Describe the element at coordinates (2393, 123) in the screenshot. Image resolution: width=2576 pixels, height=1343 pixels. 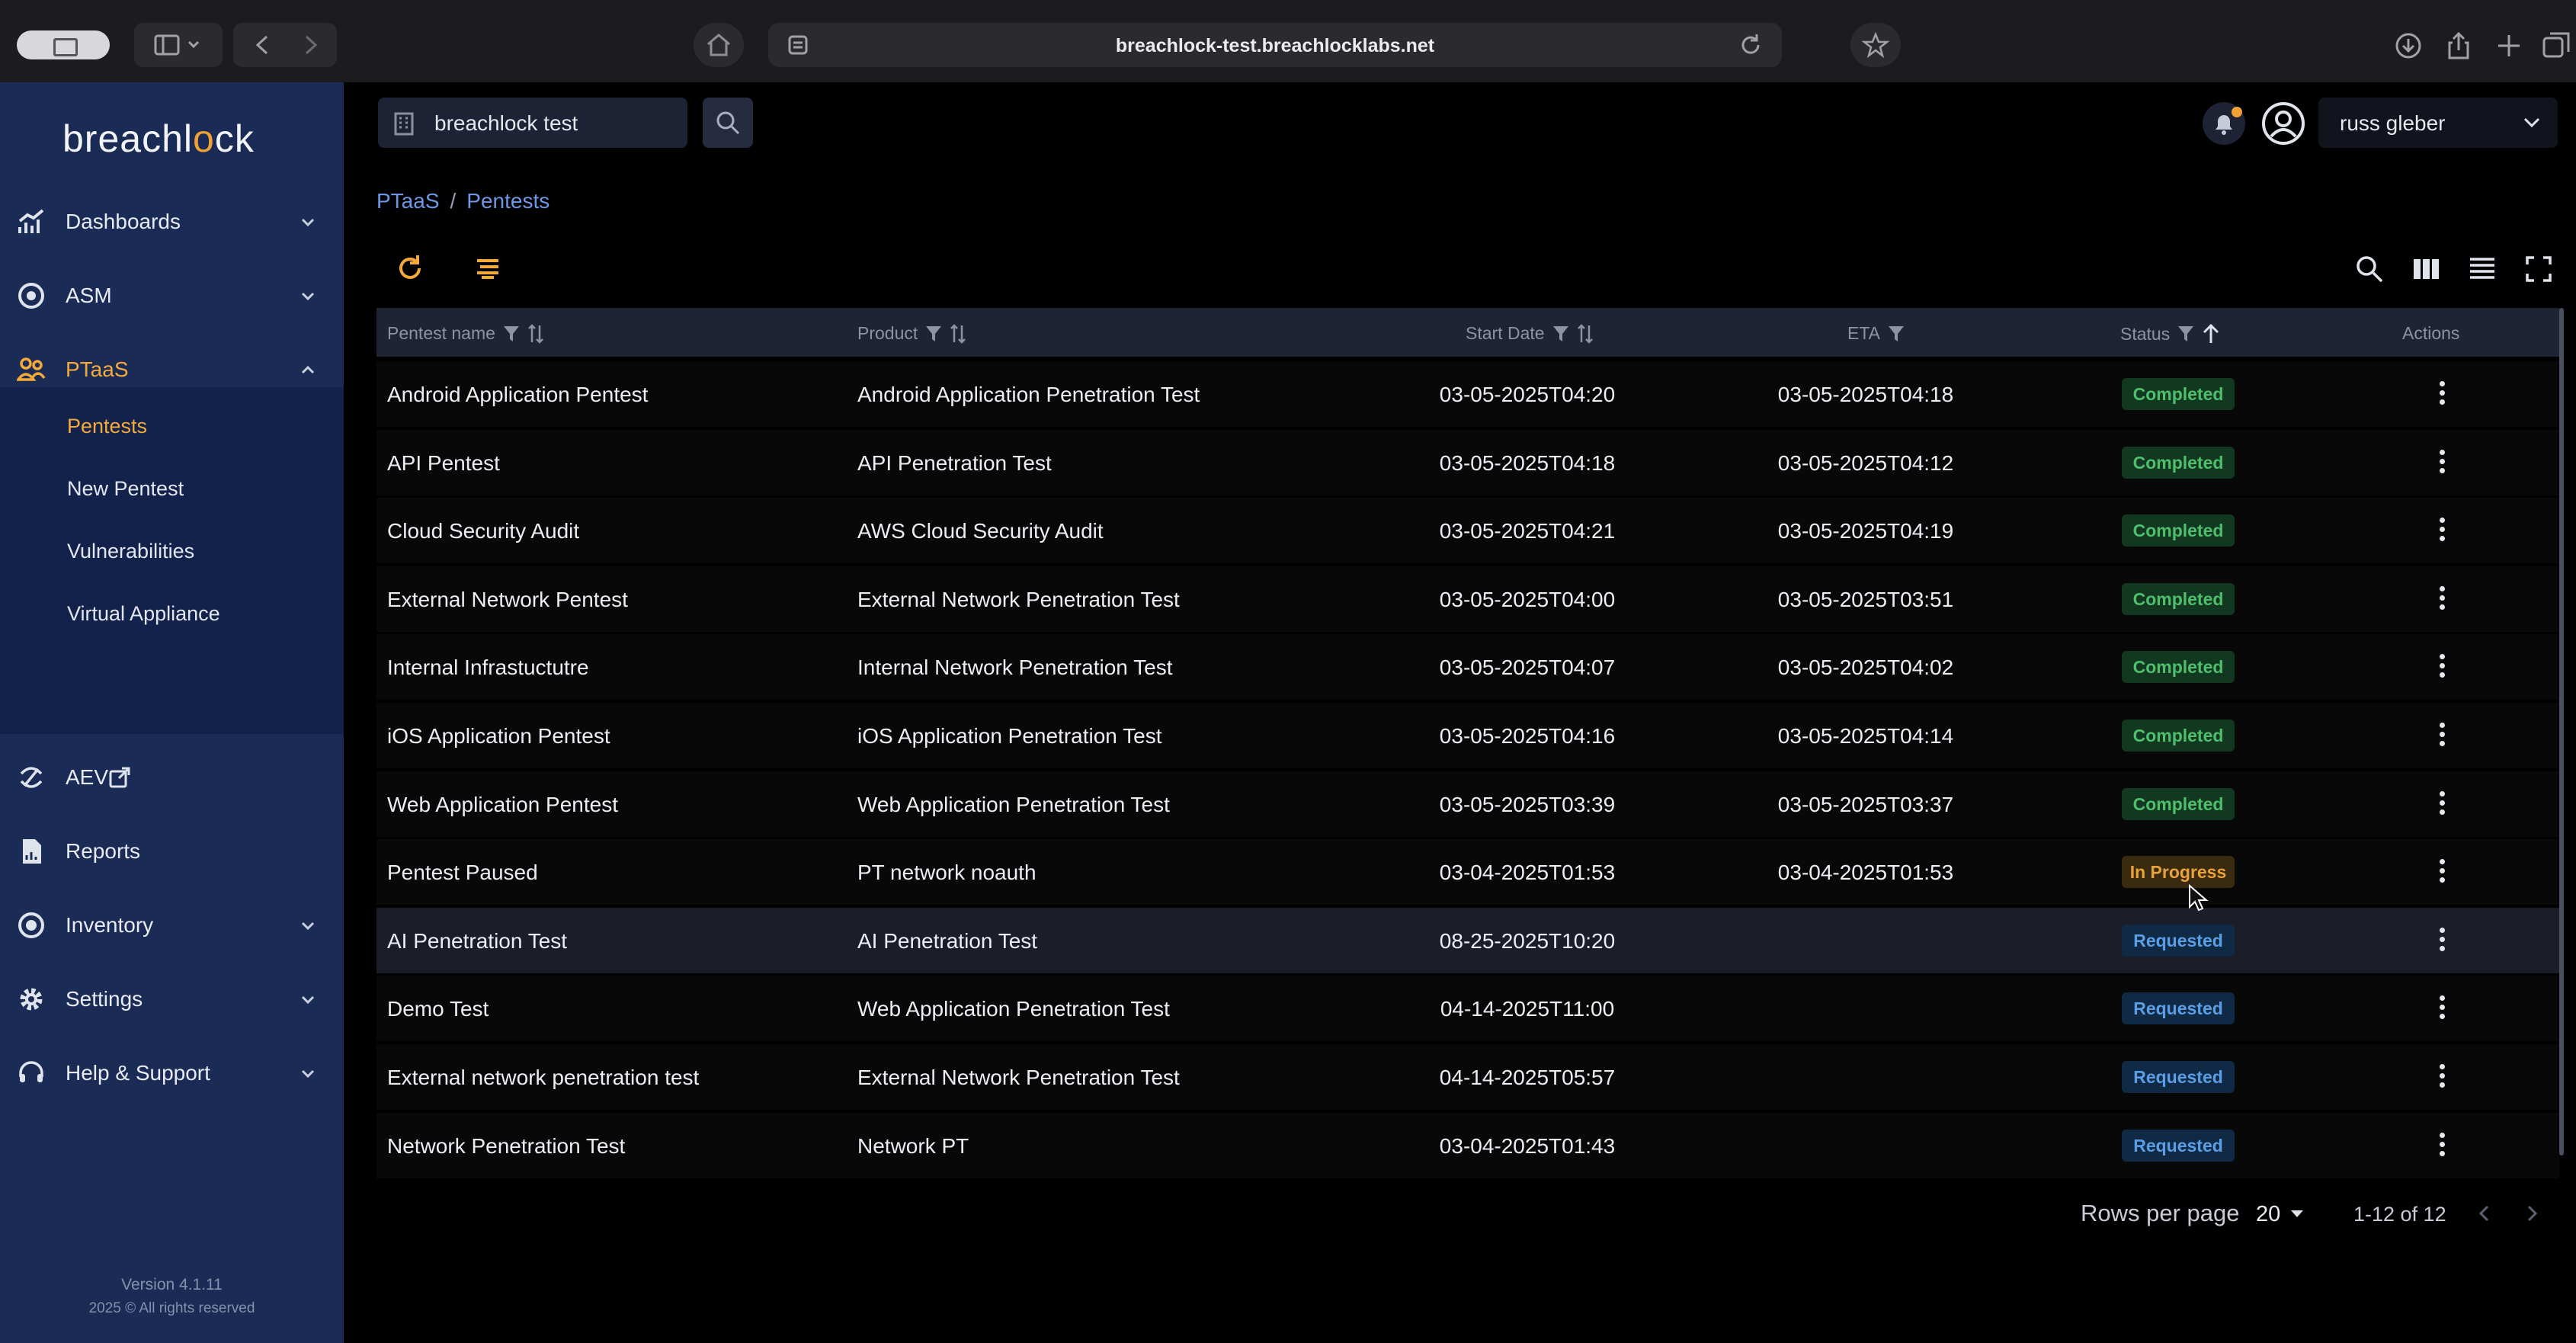
I see `user-name: russ gleber` at that location.